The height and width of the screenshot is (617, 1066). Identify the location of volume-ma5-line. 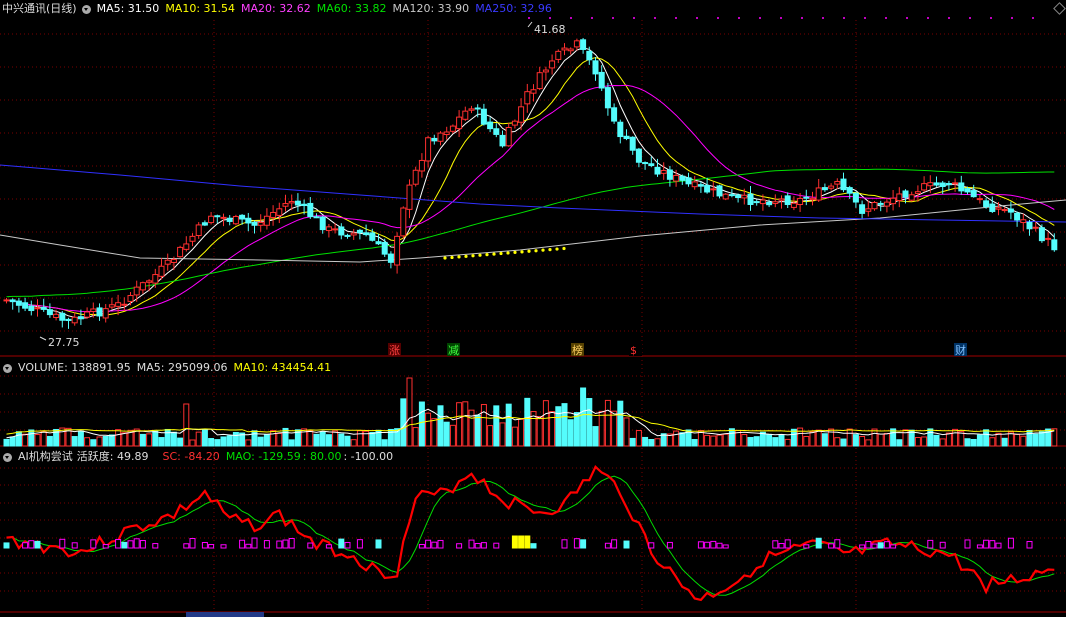
(530, 423).